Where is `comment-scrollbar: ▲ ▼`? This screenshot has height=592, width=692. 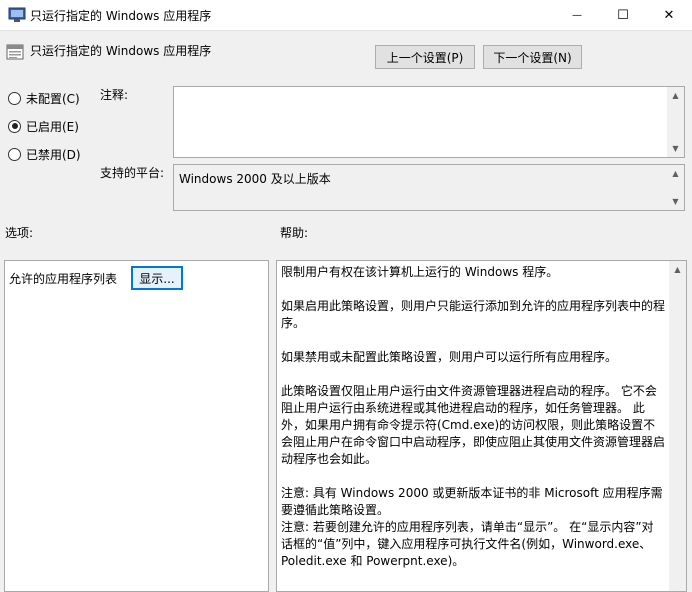
comment-scrollbar: ▲ ▼ is located at coordinates (675, 122).